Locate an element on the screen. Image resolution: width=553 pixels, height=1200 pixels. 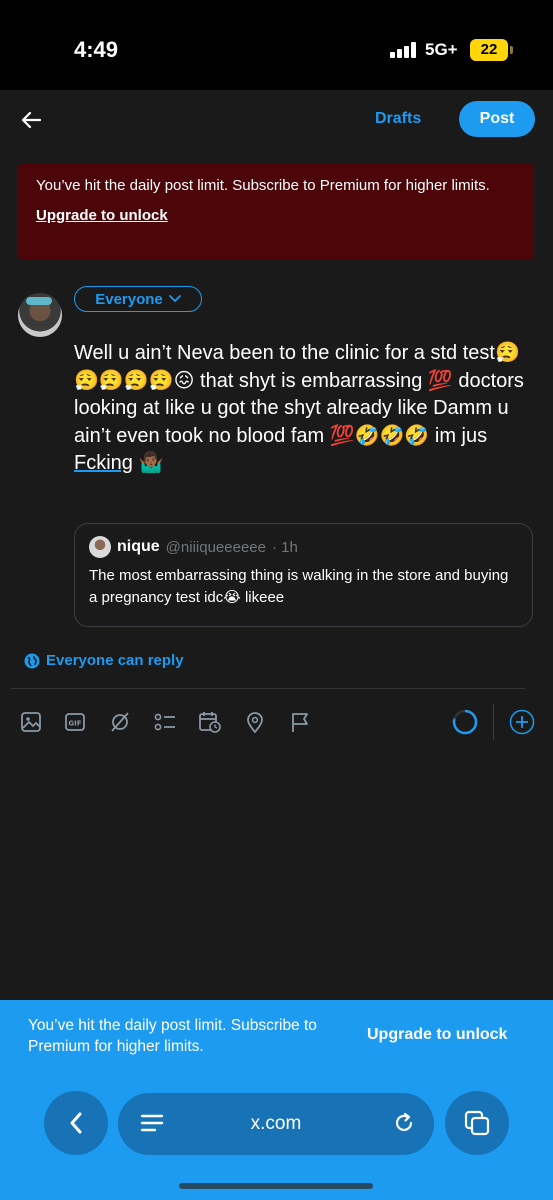
grok-button is located at coordinates (120, 722).